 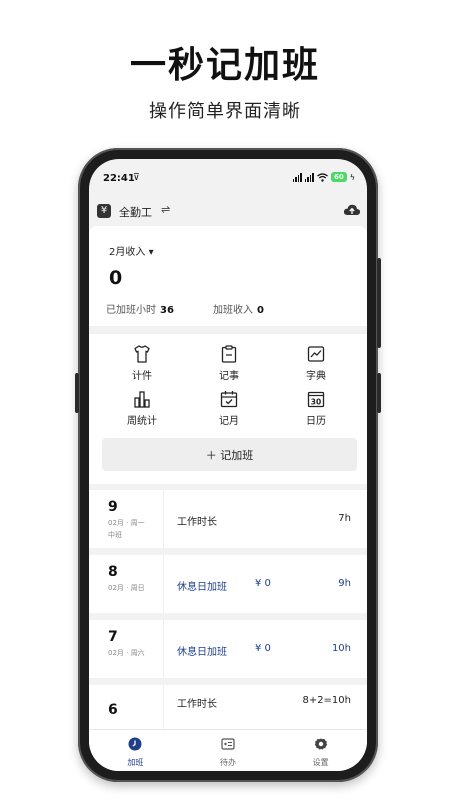 I want to click on nav-settings: 设置, so click(x=320, y=750).